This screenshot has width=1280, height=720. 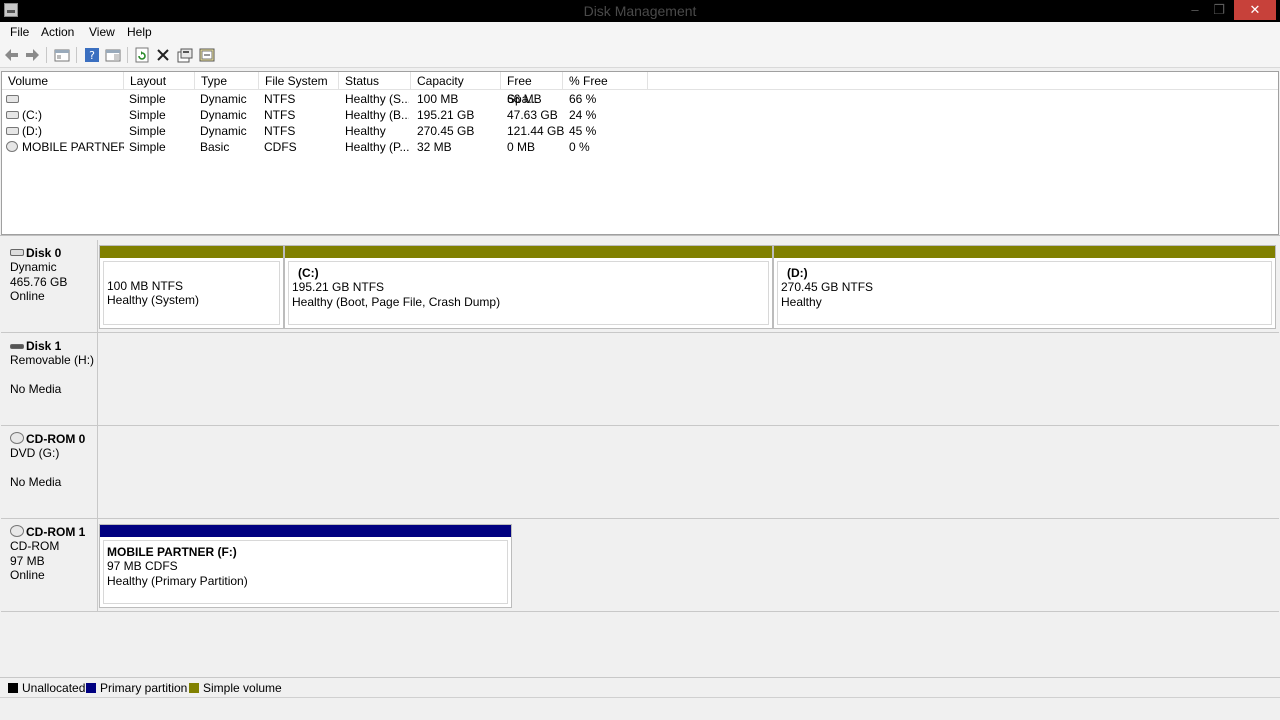 What do you see at coordinates (1024, 287) in the screenshot?
I see `partition-d: (D:) 270.45 GB NTFS Healthy` at bounding box center [1024, 287].